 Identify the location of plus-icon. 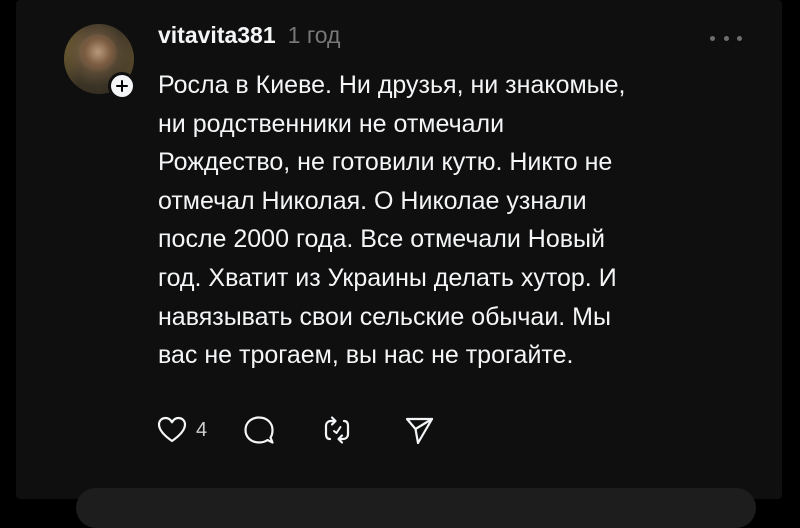
(122, 86).